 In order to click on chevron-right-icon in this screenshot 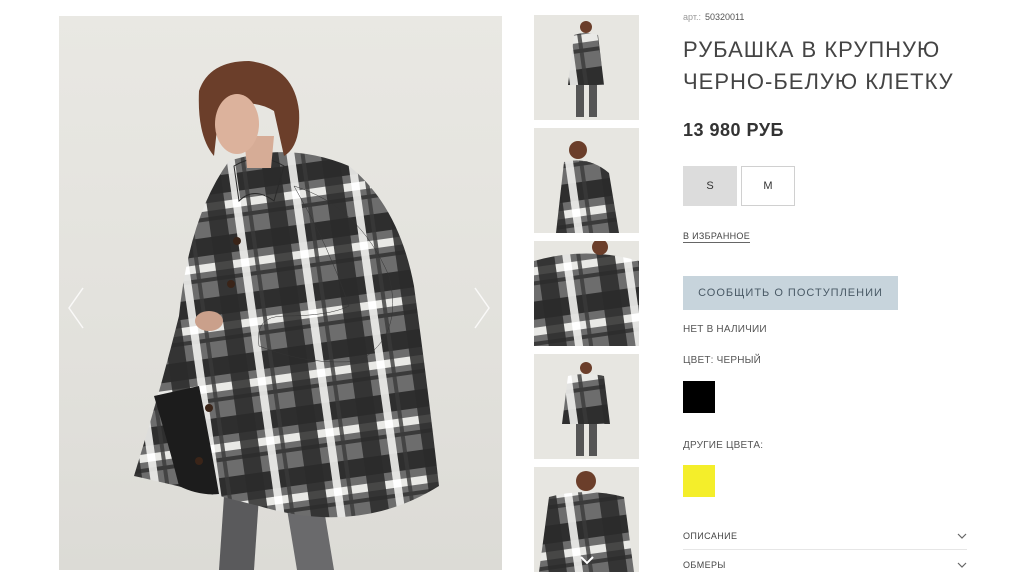, I will do `click(482, 308)`.